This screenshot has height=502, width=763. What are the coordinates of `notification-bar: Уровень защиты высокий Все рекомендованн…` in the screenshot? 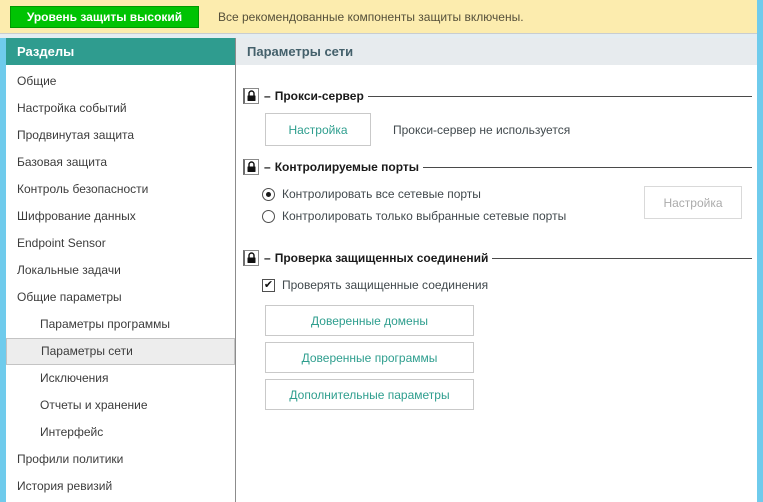 It's located at (381, 17).